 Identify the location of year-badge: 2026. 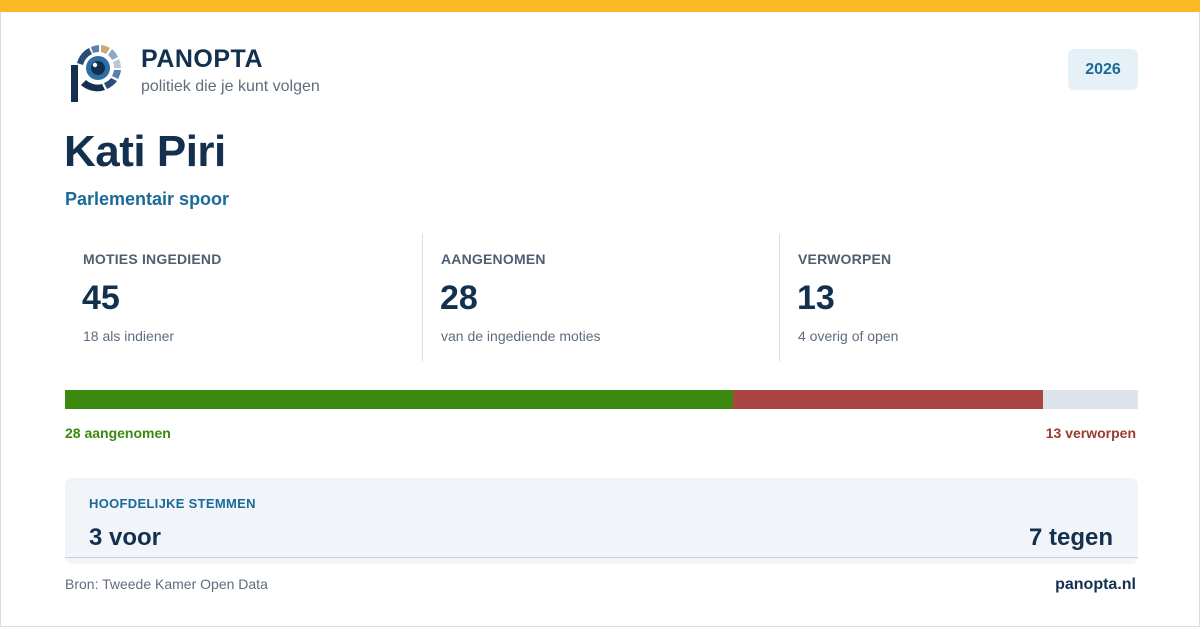
(1103, 69).